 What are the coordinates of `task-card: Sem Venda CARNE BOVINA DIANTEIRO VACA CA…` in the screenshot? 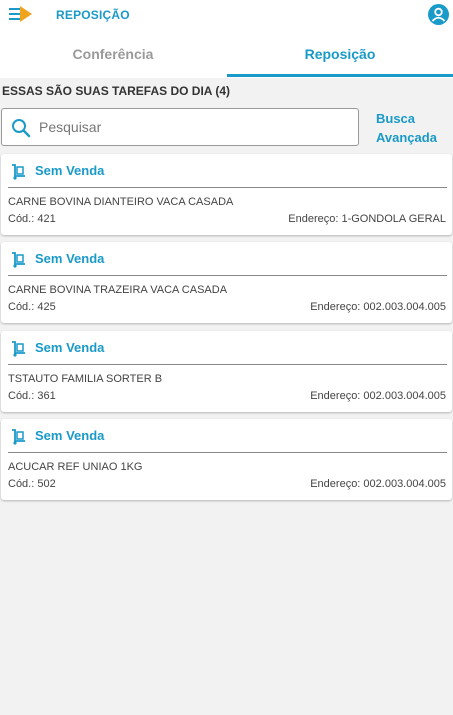 It's located at (226, 194).